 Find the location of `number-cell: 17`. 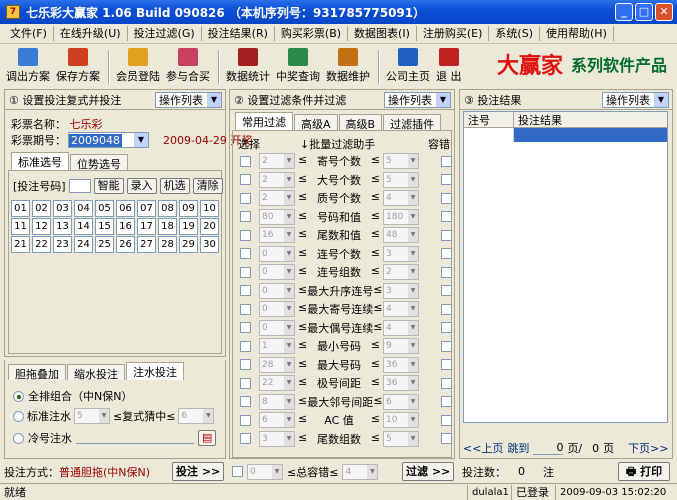

number-cell: 17 is located at coordinates (146, 226).